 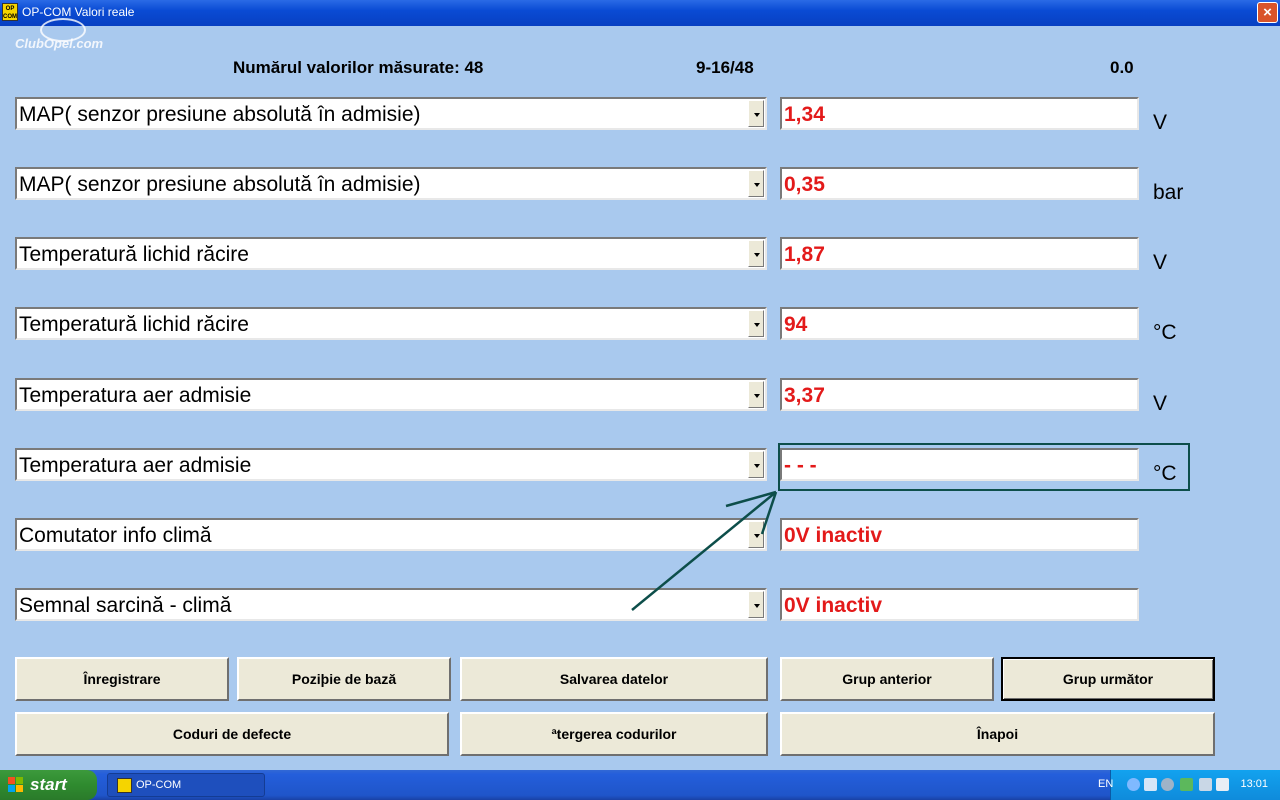 I want to click on taskbar-item-opcom: OP-COM, so click(x=186, y=785).